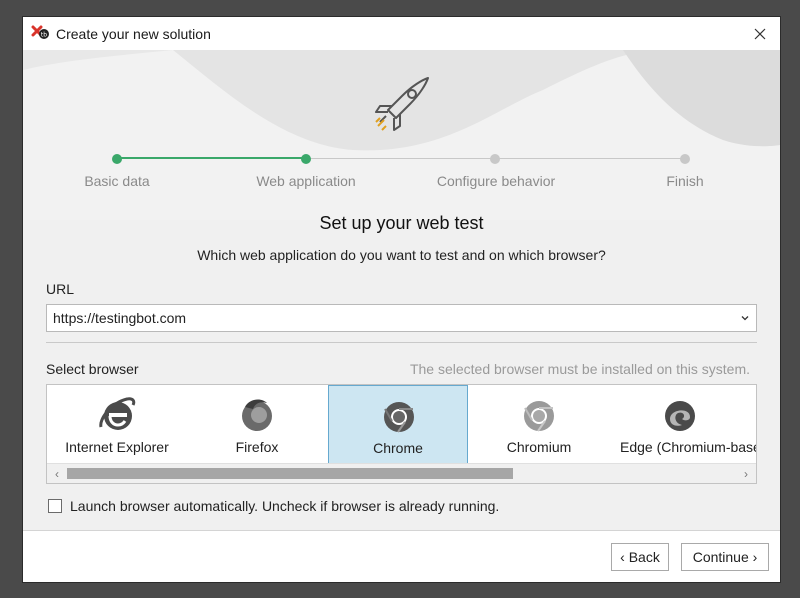  I want to click on internet-explorer-icon, so click(117, 413).